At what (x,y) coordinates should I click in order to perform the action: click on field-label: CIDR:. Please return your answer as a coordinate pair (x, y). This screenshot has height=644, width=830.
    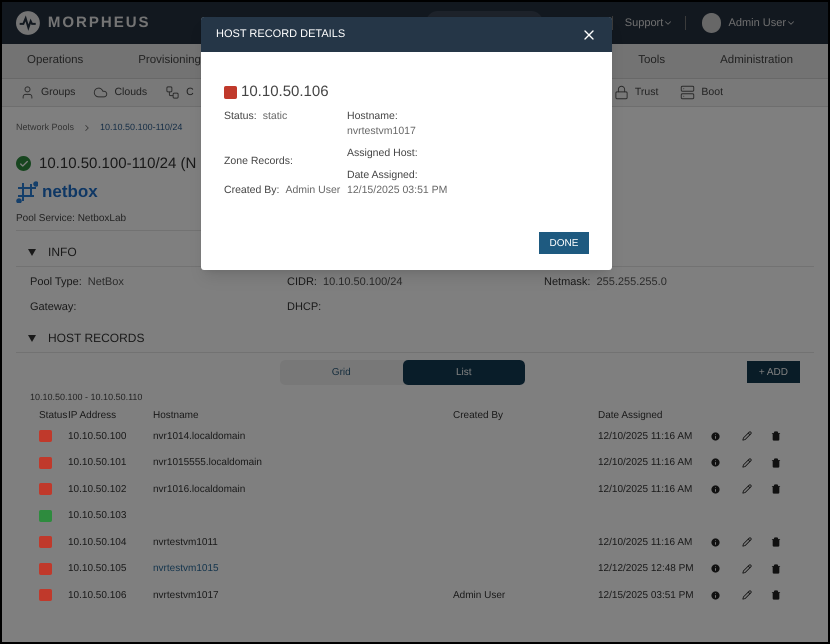
    Looking at the image, I should click on (302, 282).